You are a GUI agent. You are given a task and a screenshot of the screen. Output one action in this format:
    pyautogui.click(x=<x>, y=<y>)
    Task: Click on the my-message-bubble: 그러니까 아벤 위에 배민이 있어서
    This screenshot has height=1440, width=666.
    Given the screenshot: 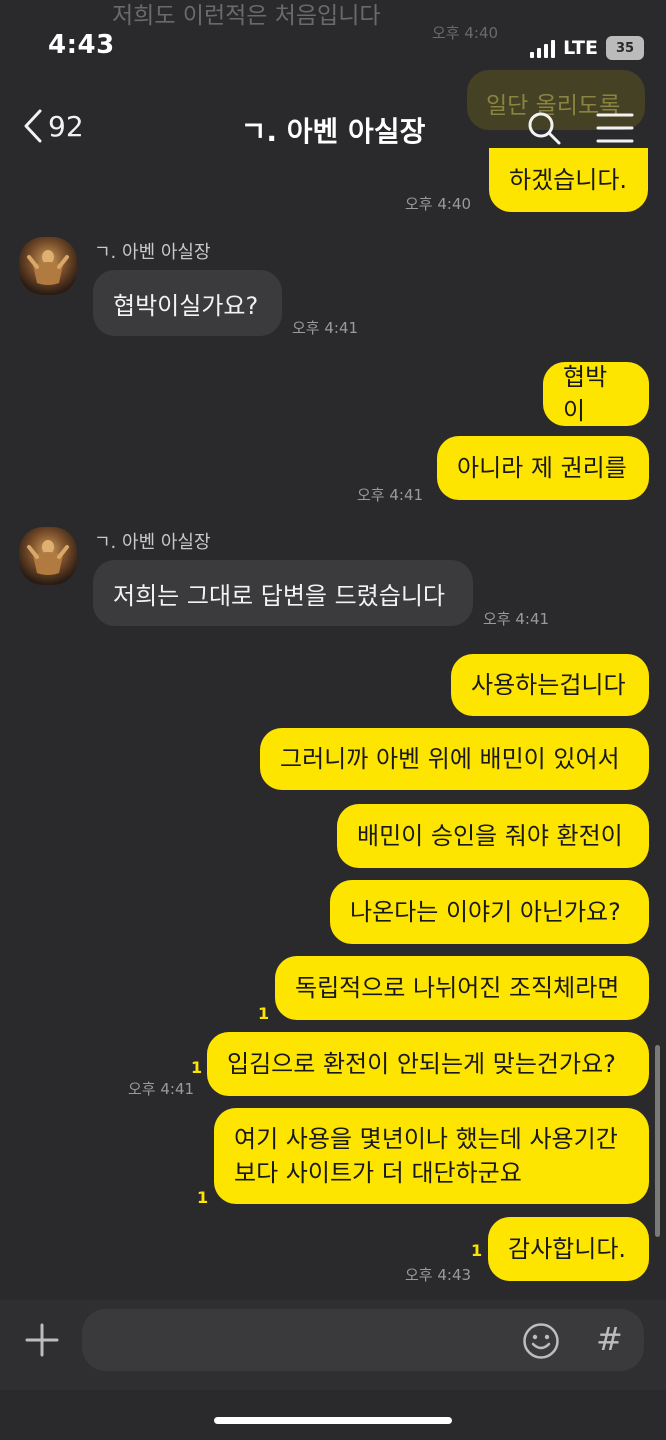 What is the action you would take?
    pyautogui.click(x=454, y=759)
    